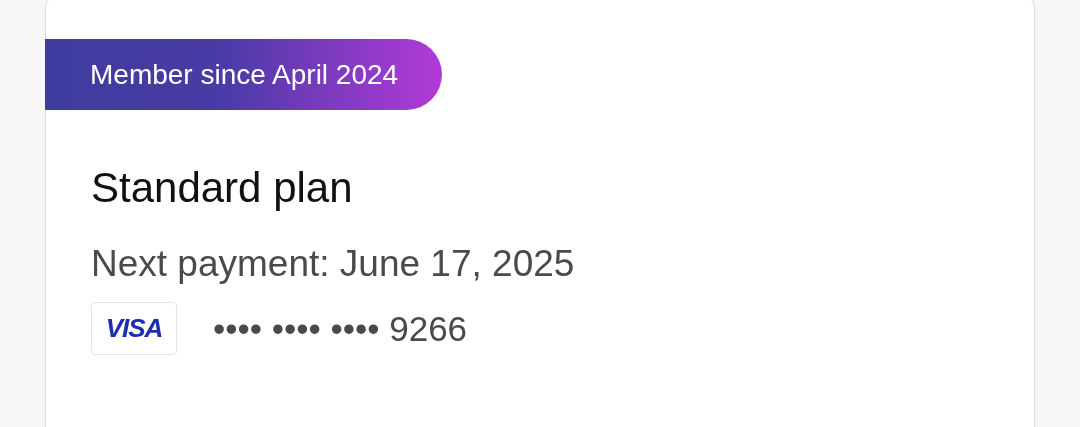  Describe the element at coordinates (340, 328) in the screenshot. I see `card-number: •••• •••• •••• 9266` at that location.